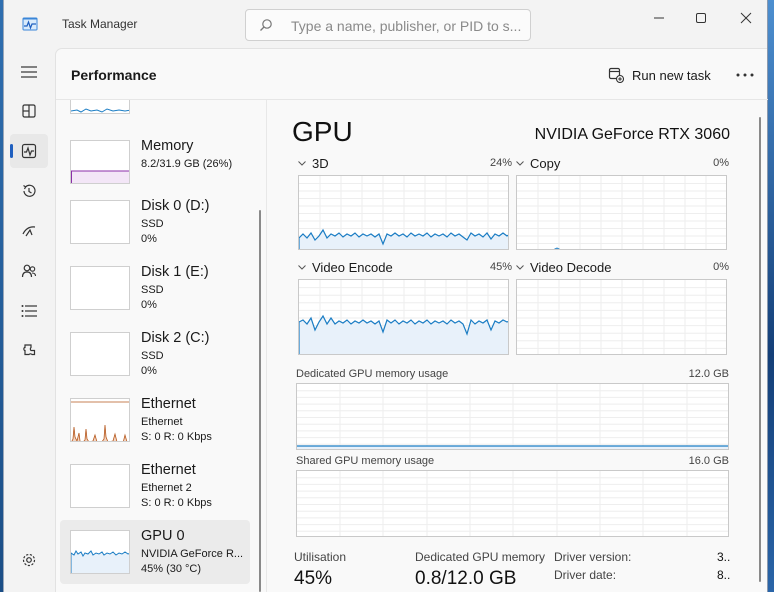 The image size is (774, 592). I want to click on details-icon, so click(29, 311).